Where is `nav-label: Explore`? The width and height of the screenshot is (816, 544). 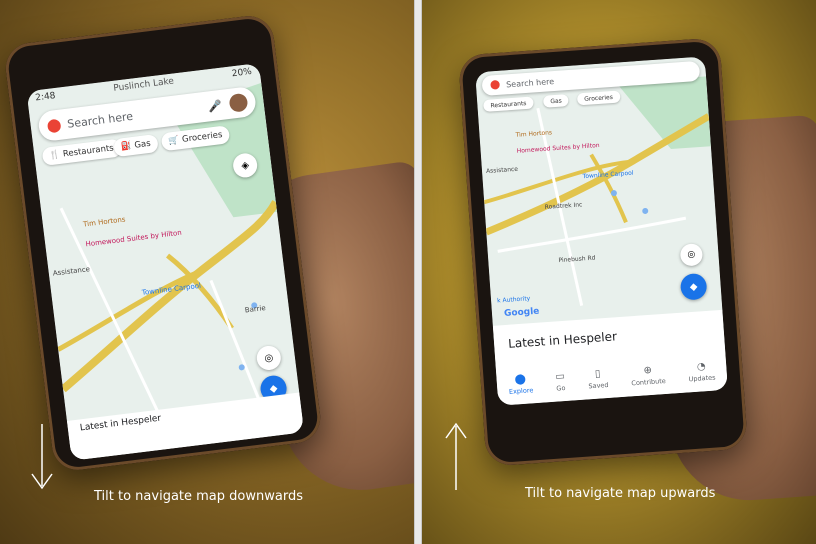 nav-label: Explore is located at coordinates (521, 390).